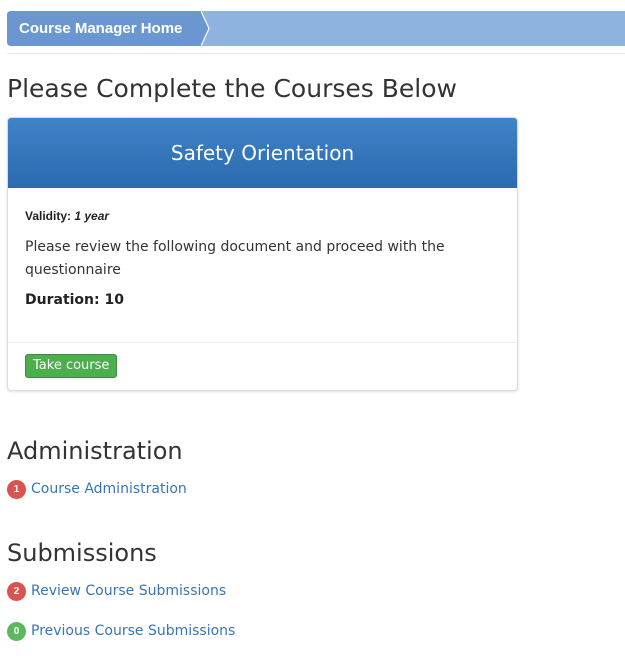  Describe the element at coordinates (109, 489) in the screenshot. I see `course-administration-label: Course Administration` at that location.